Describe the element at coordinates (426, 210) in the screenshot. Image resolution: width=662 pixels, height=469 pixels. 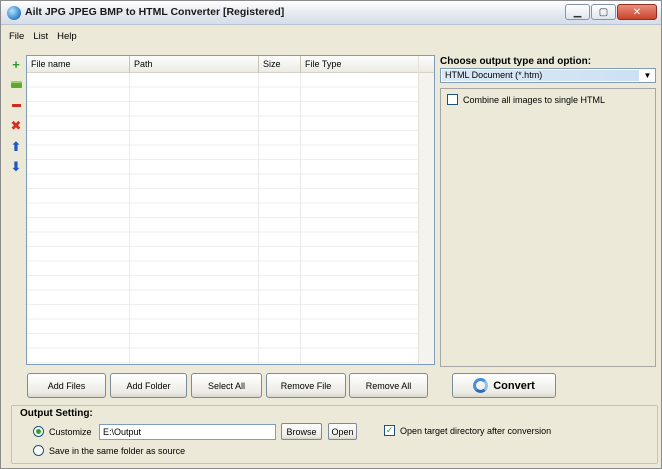
I see `vertical-scrollbar` at that location.